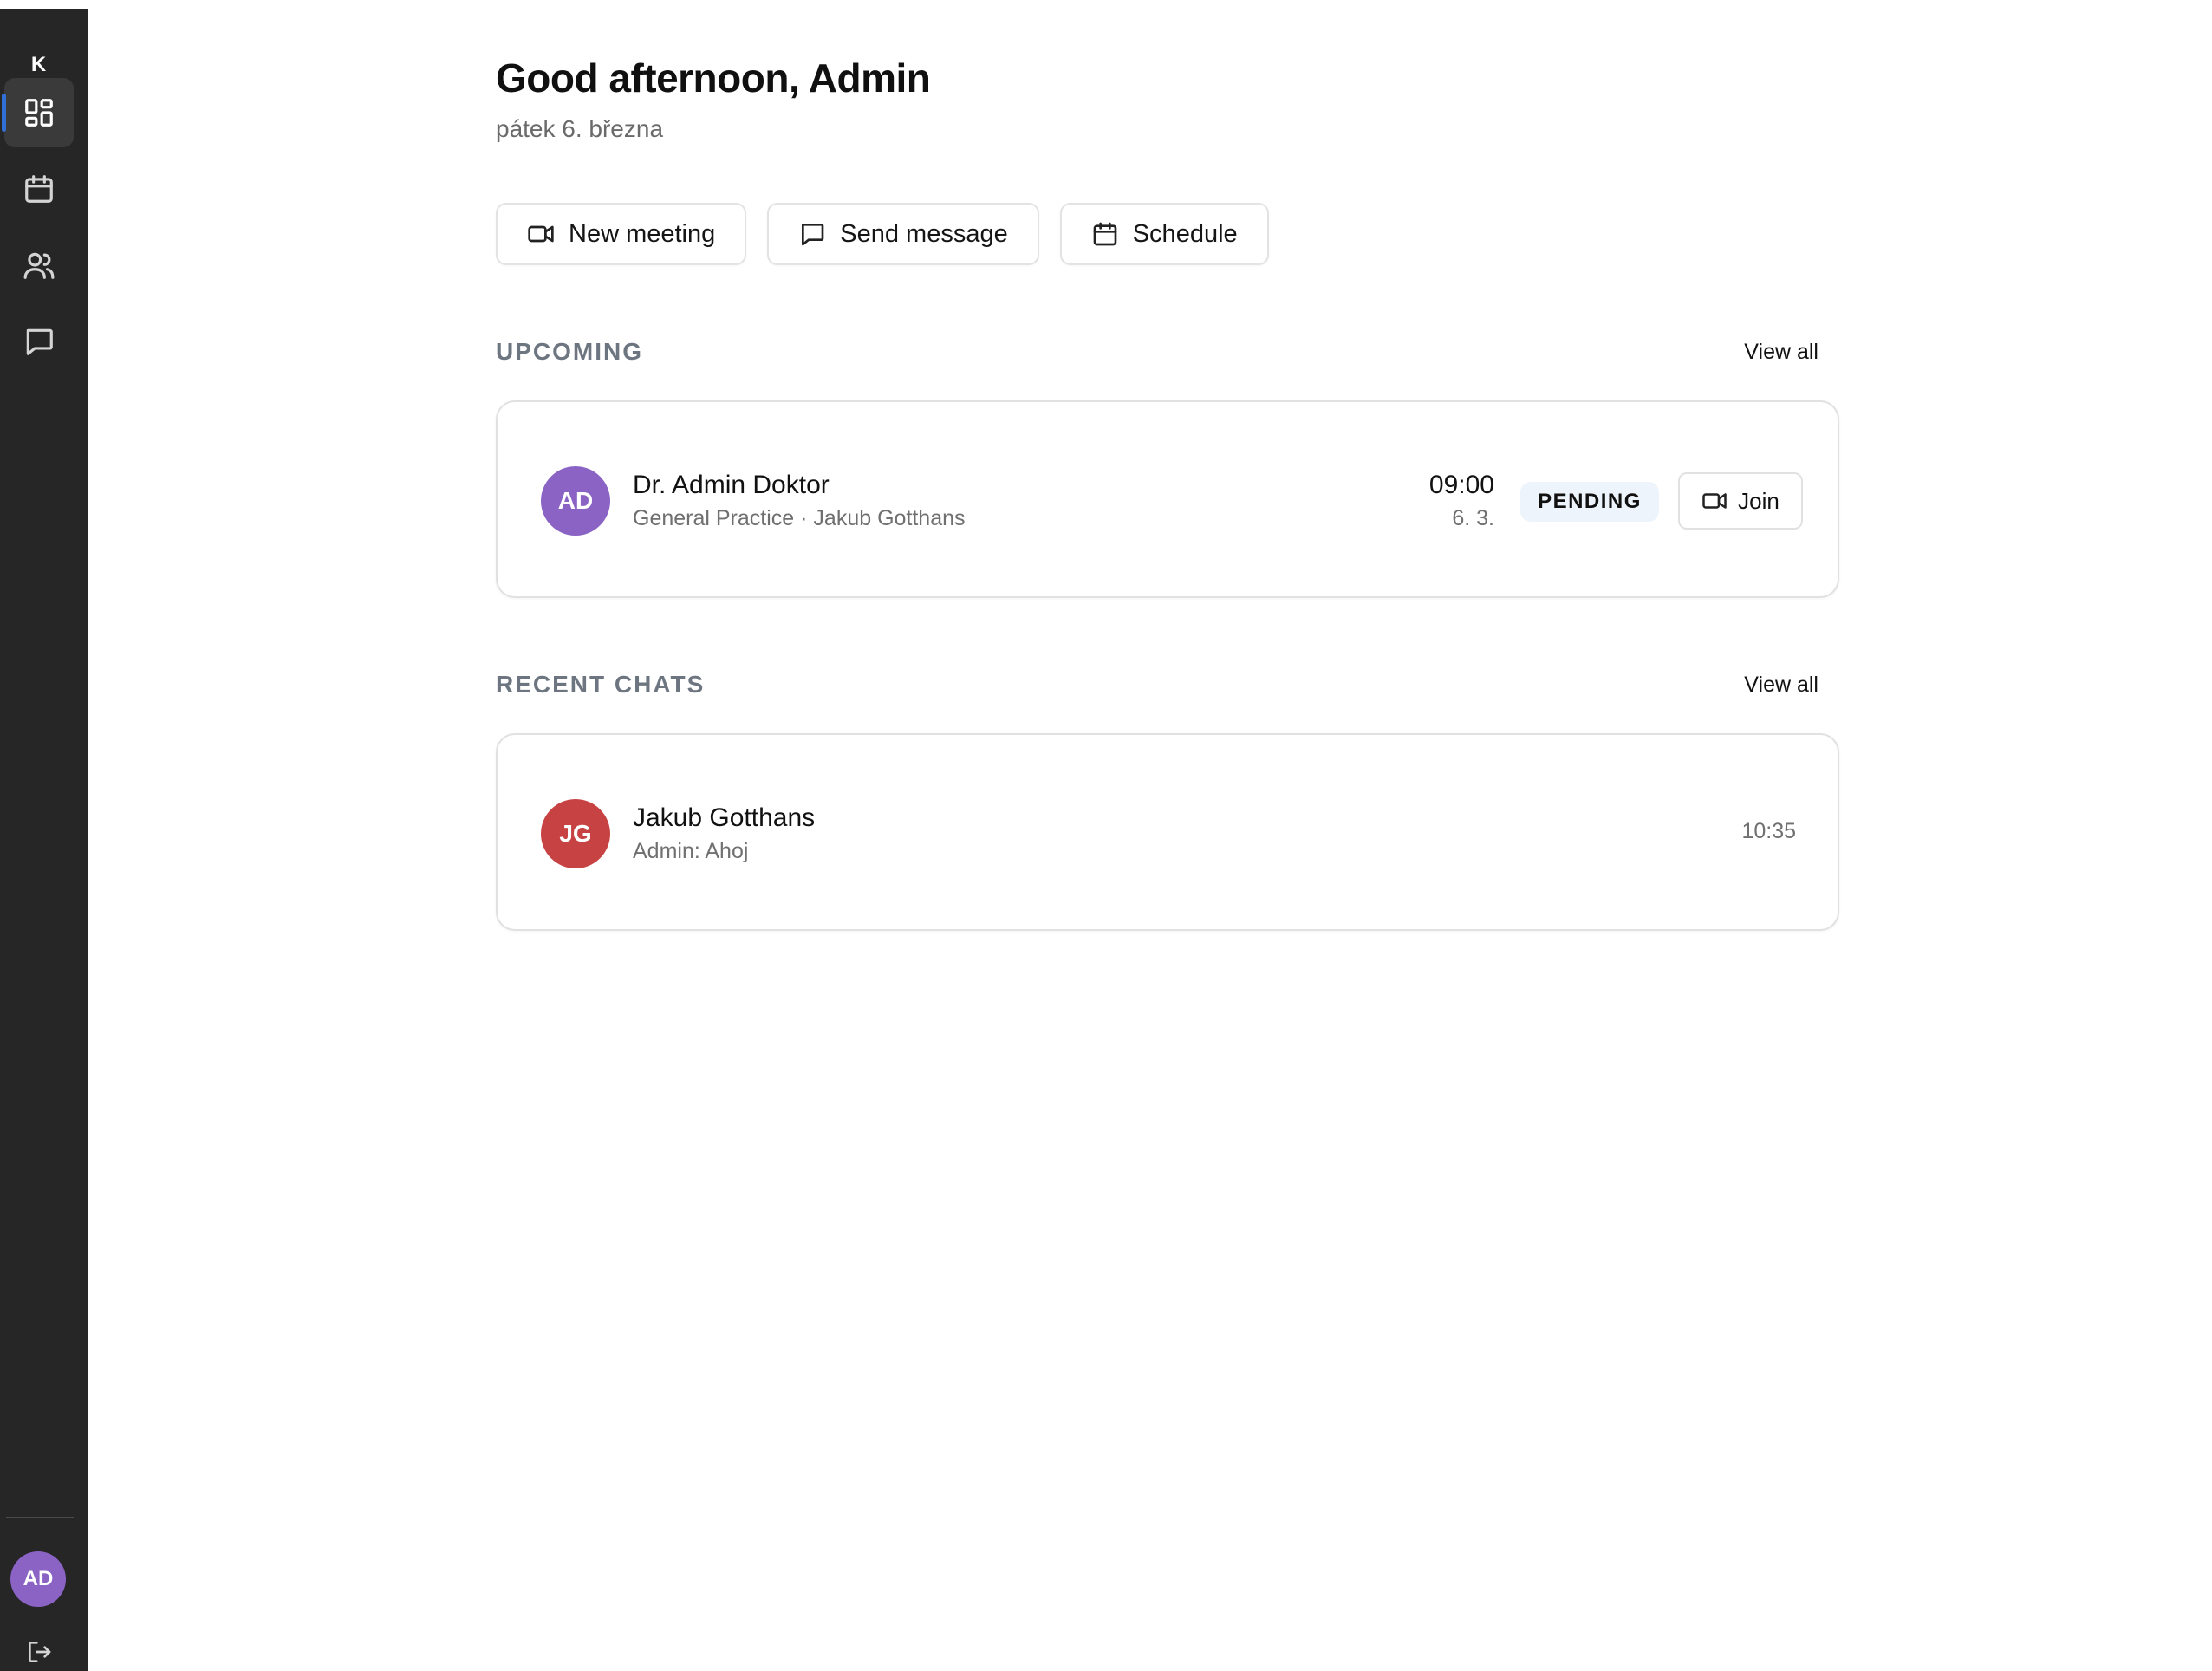  I want to click on sidebar-item-chats, so click(39, 341).